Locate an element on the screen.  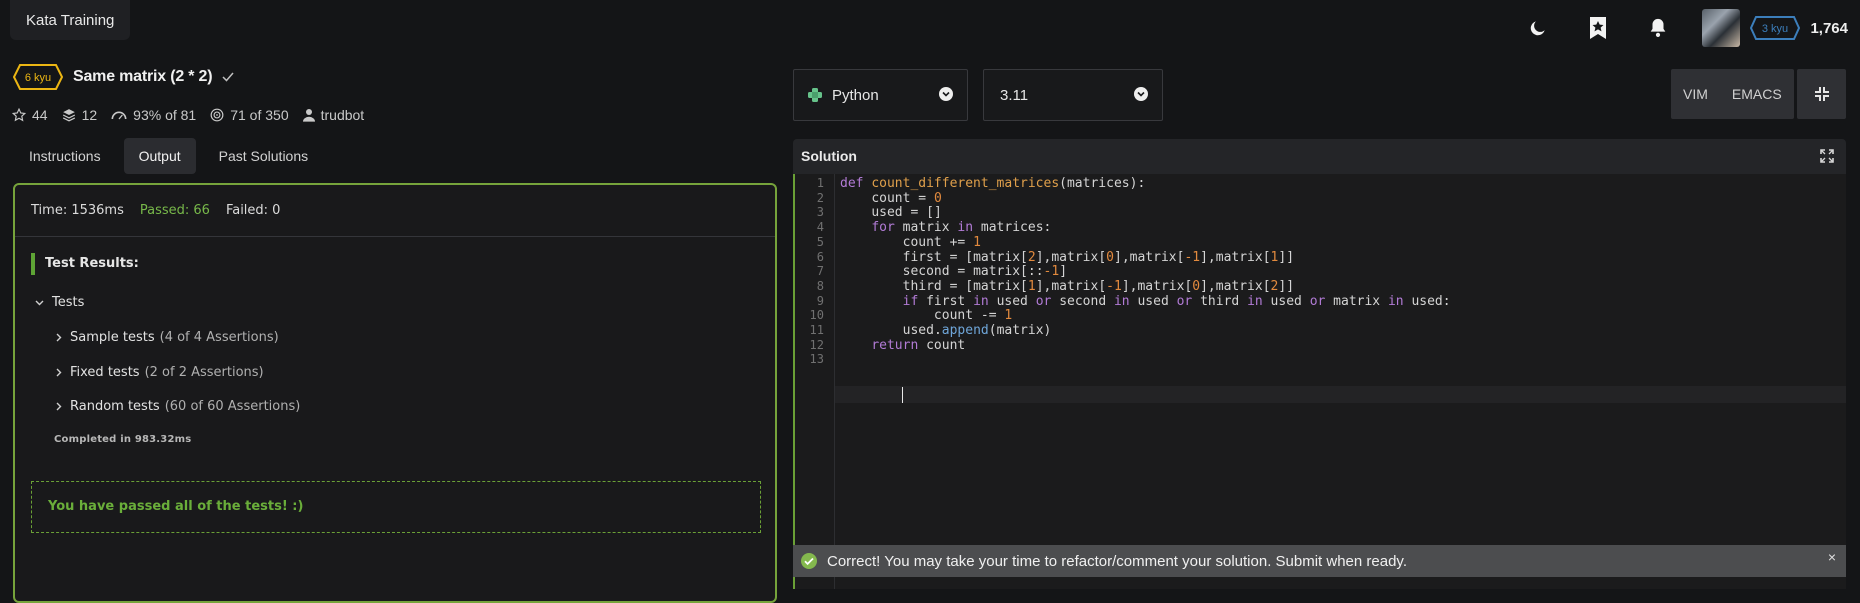
test-results: Test Results: is located at coordinates (395, 264).